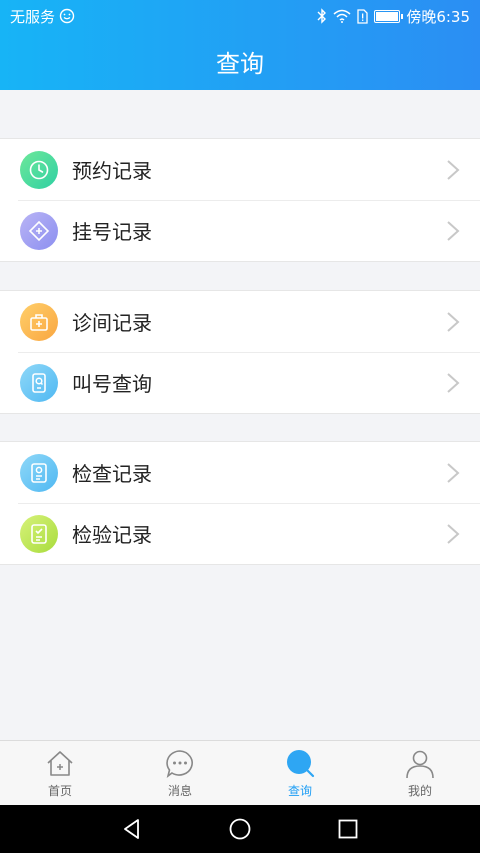 The width and height of the screenshot is (480, 853). I want to click on page-title: 查询, so click(240, 63).